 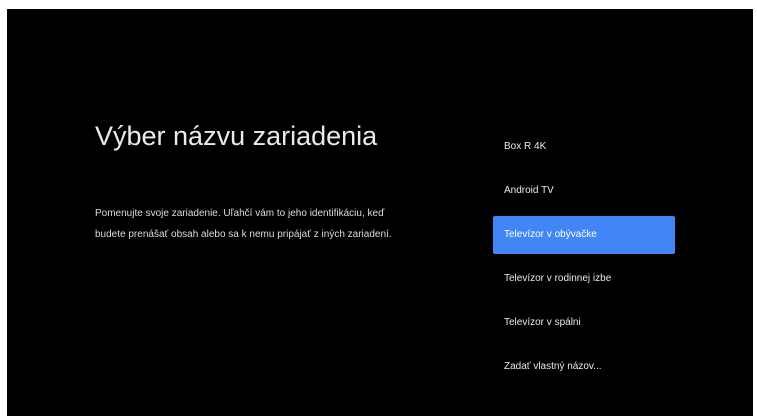 I want to click on option-family-room-tv: Televízor v rodinnej izbe, so click(x=584, y=279).